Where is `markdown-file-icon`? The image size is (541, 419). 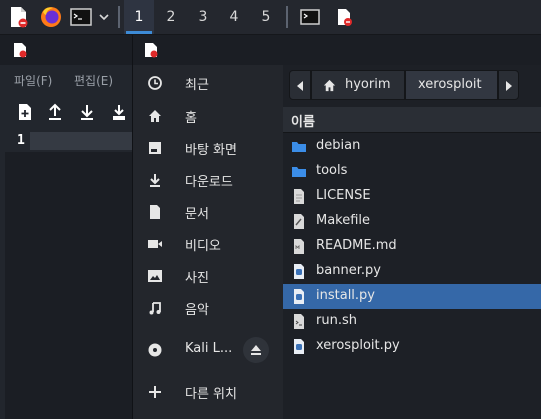
markdown-file-icon is located at coordinates (299, 246).